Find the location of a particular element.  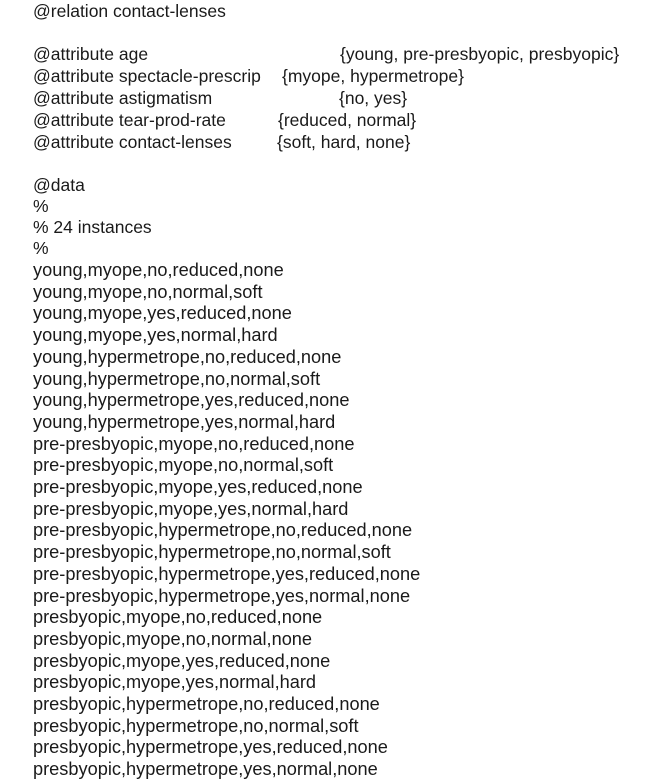

data-row: pre-presbyopic,myope,no,reduced,none is located at coordinates (194, 443).